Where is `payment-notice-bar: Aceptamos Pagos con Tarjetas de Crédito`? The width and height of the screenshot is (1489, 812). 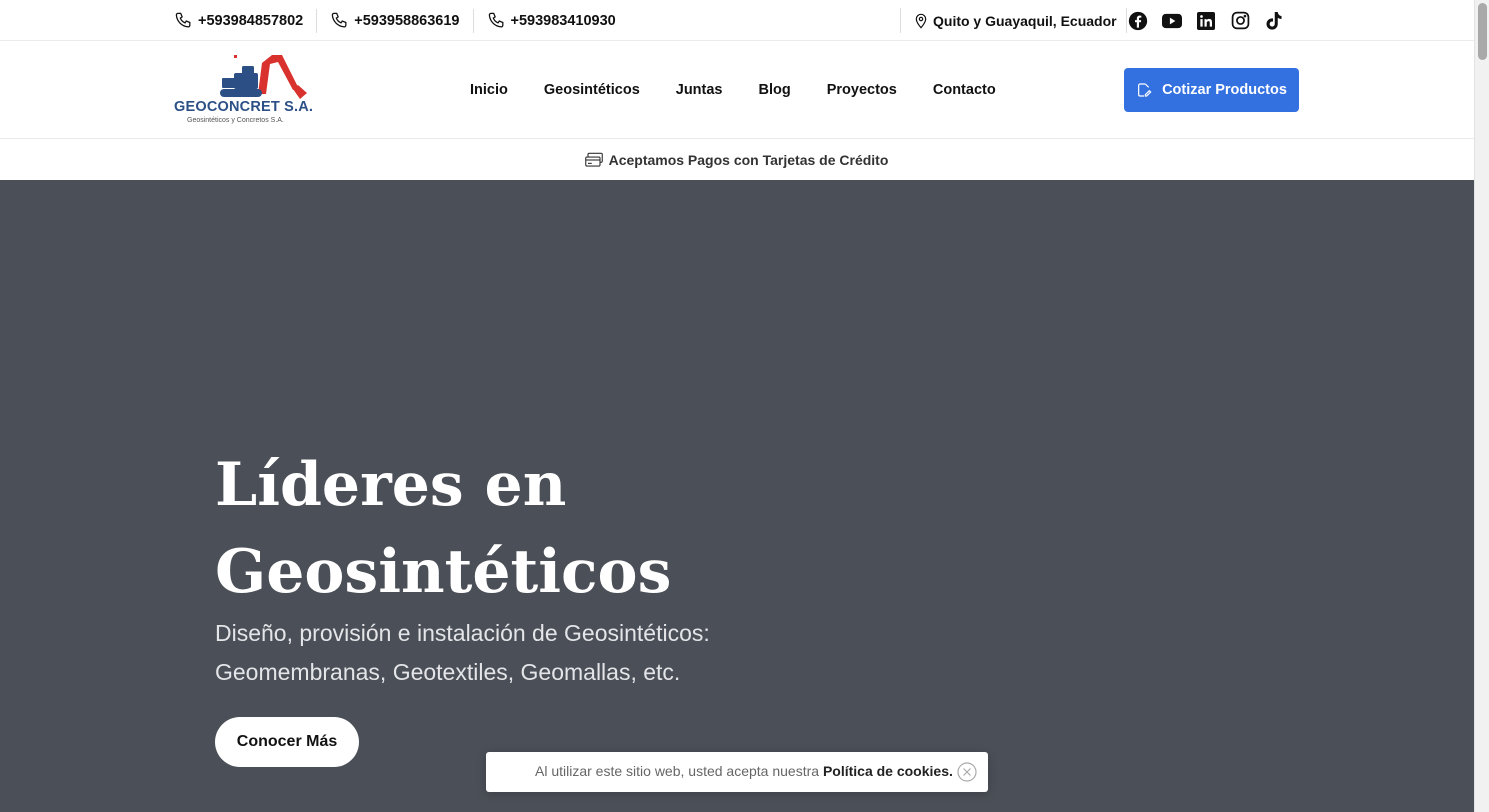
payment-notice-bar: Aceptamos Pagos con Tarjetas de Crédito is located at coordinates (737, 160).